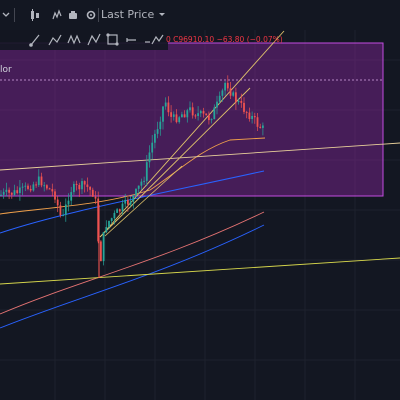 The image size is (400, 400). What do you see at coordinates (112, 39) in the screenshot?
I see `rectangle-icon` at bounding box center [112, 39].